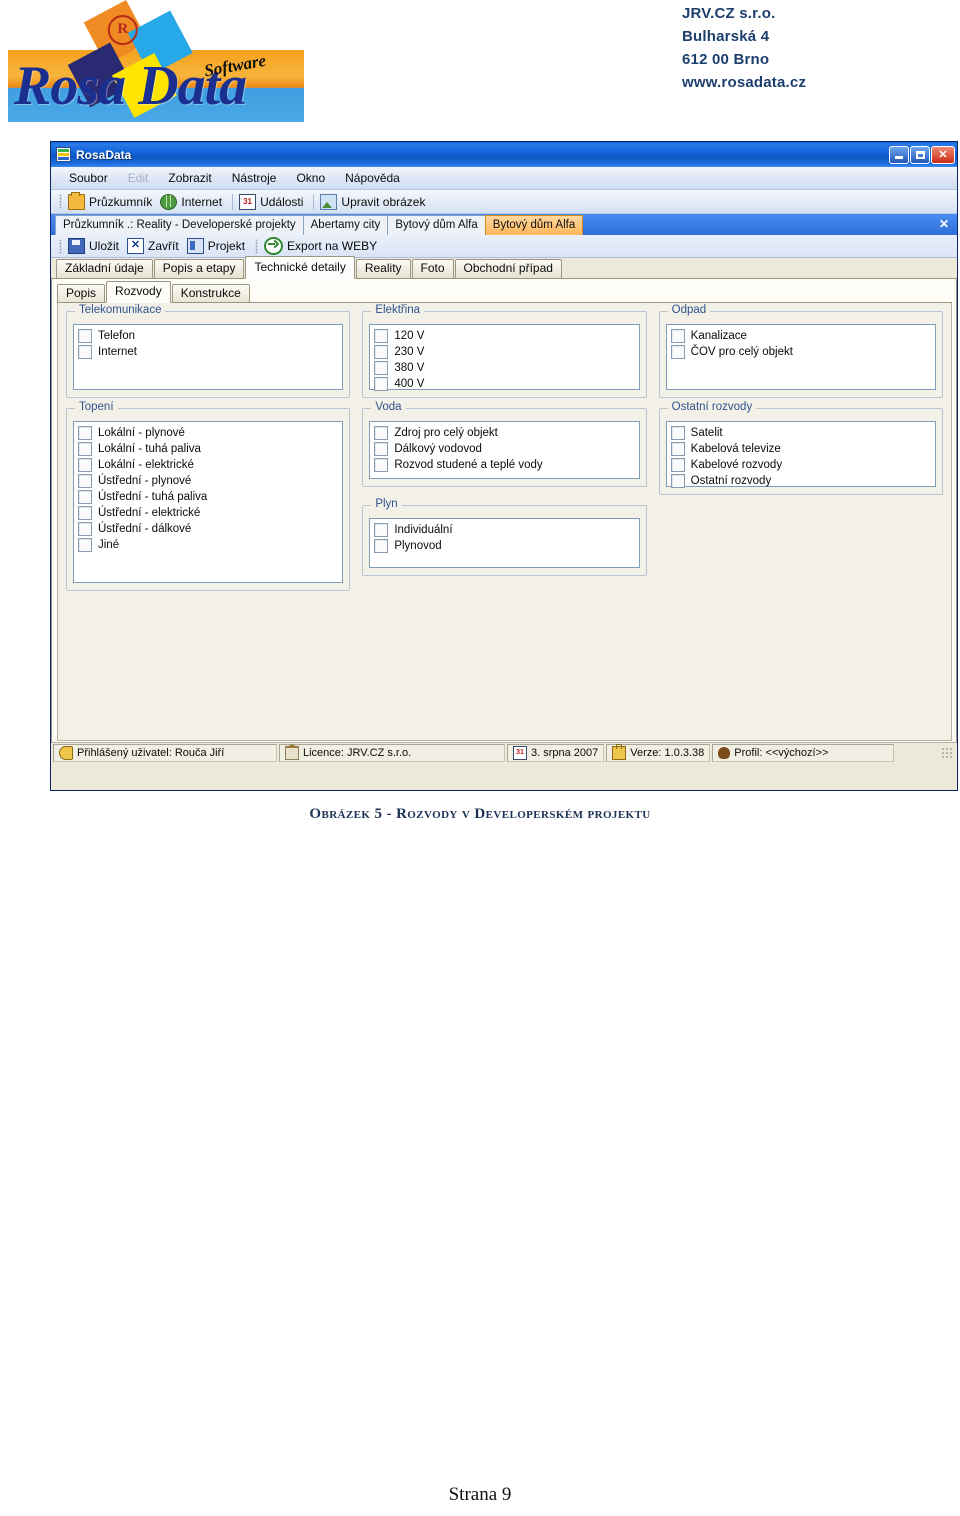 Image resolution: width=960 pixels, height=1516 pixels. I want to click on checkbox-row-kabelova-televize: Kabelová televize, so click(800, 449).